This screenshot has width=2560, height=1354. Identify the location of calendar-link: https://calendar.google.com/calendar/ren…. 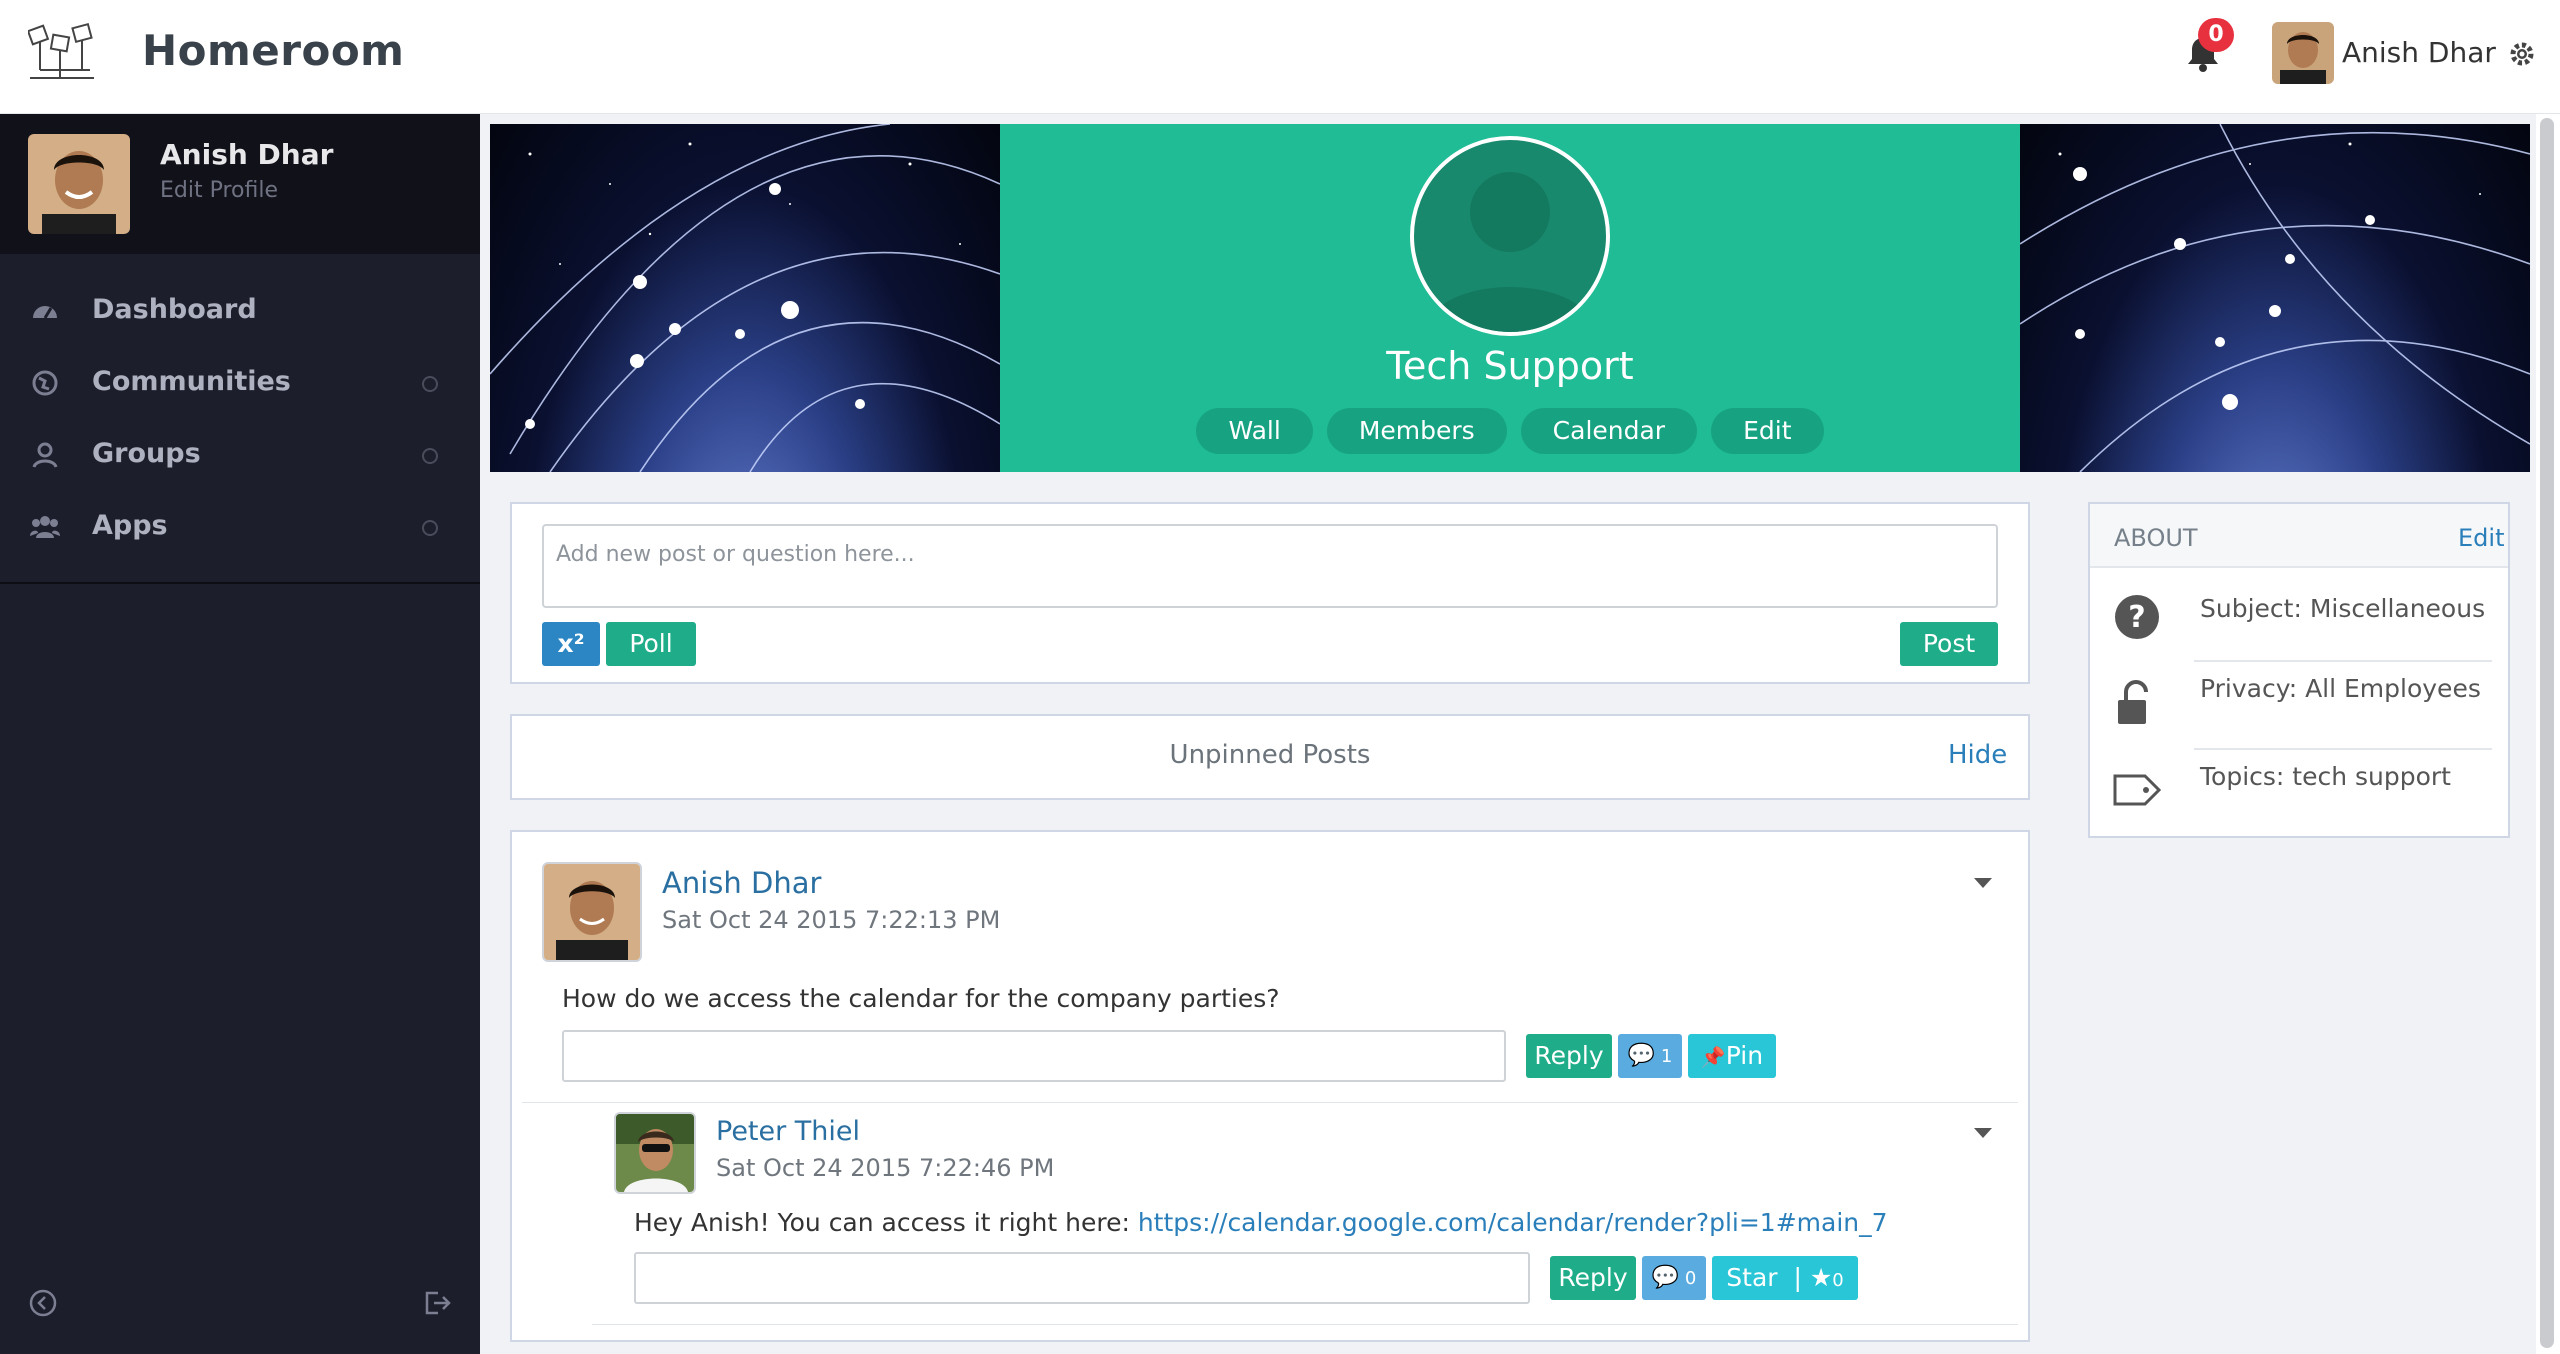
(1513, 1222).